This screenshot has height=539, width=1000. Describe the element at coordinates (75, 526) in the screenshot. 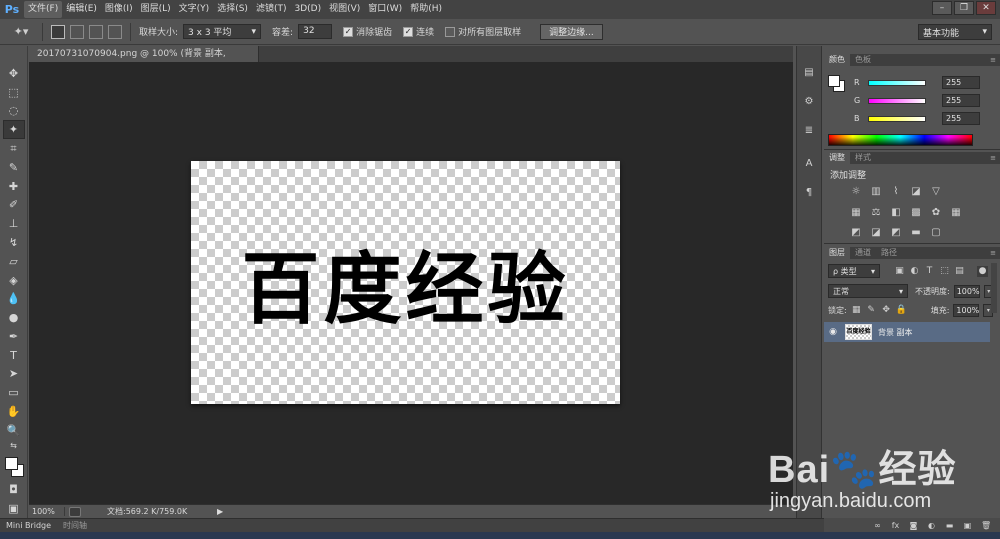

I see `tab-timeline: 时间轴` at that location.